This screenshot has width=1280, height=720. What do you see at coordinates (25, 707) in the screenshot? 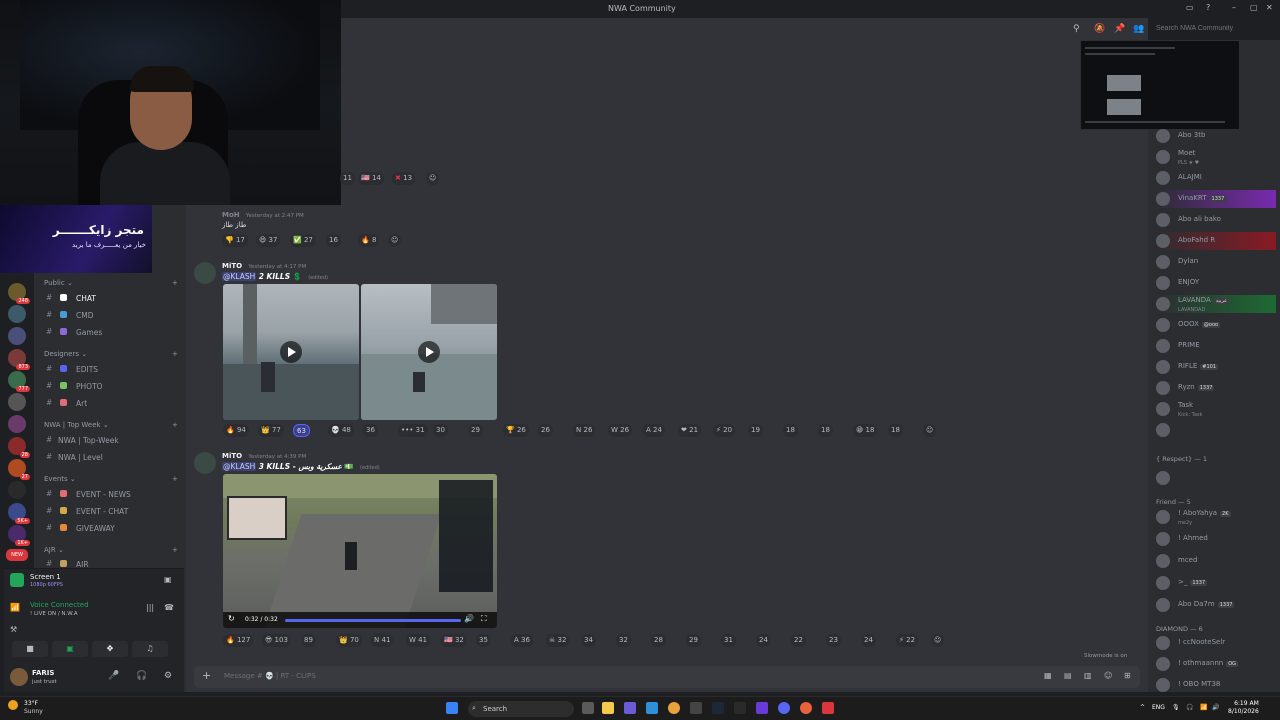
I see `weather-widget: 33°F Sunny` at bounding box center [25, 707].